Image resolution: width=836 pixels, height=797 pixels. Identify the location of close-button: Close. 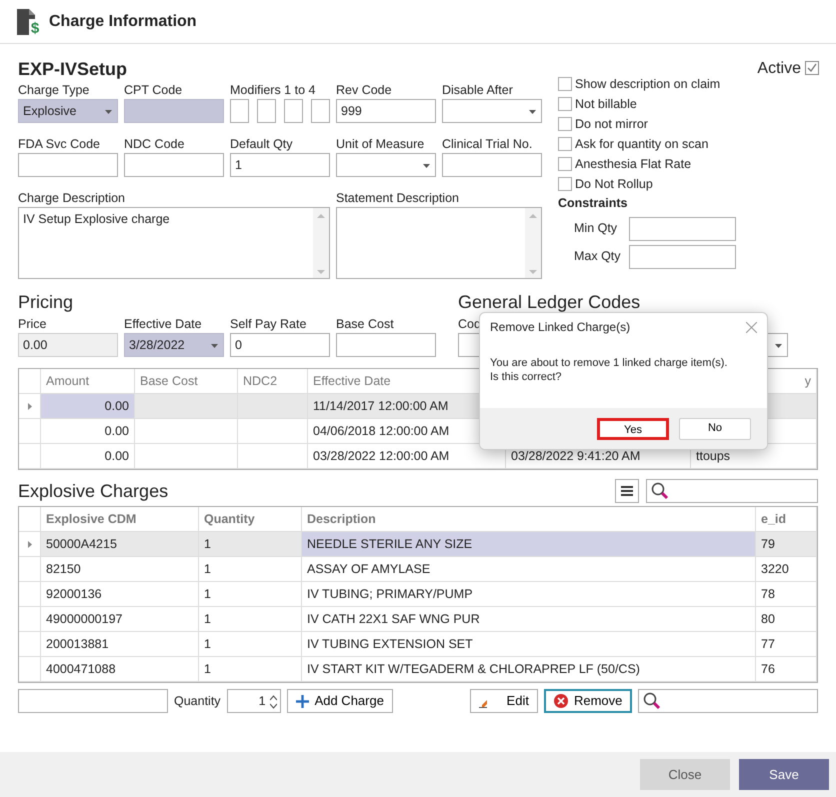
(685, 774).